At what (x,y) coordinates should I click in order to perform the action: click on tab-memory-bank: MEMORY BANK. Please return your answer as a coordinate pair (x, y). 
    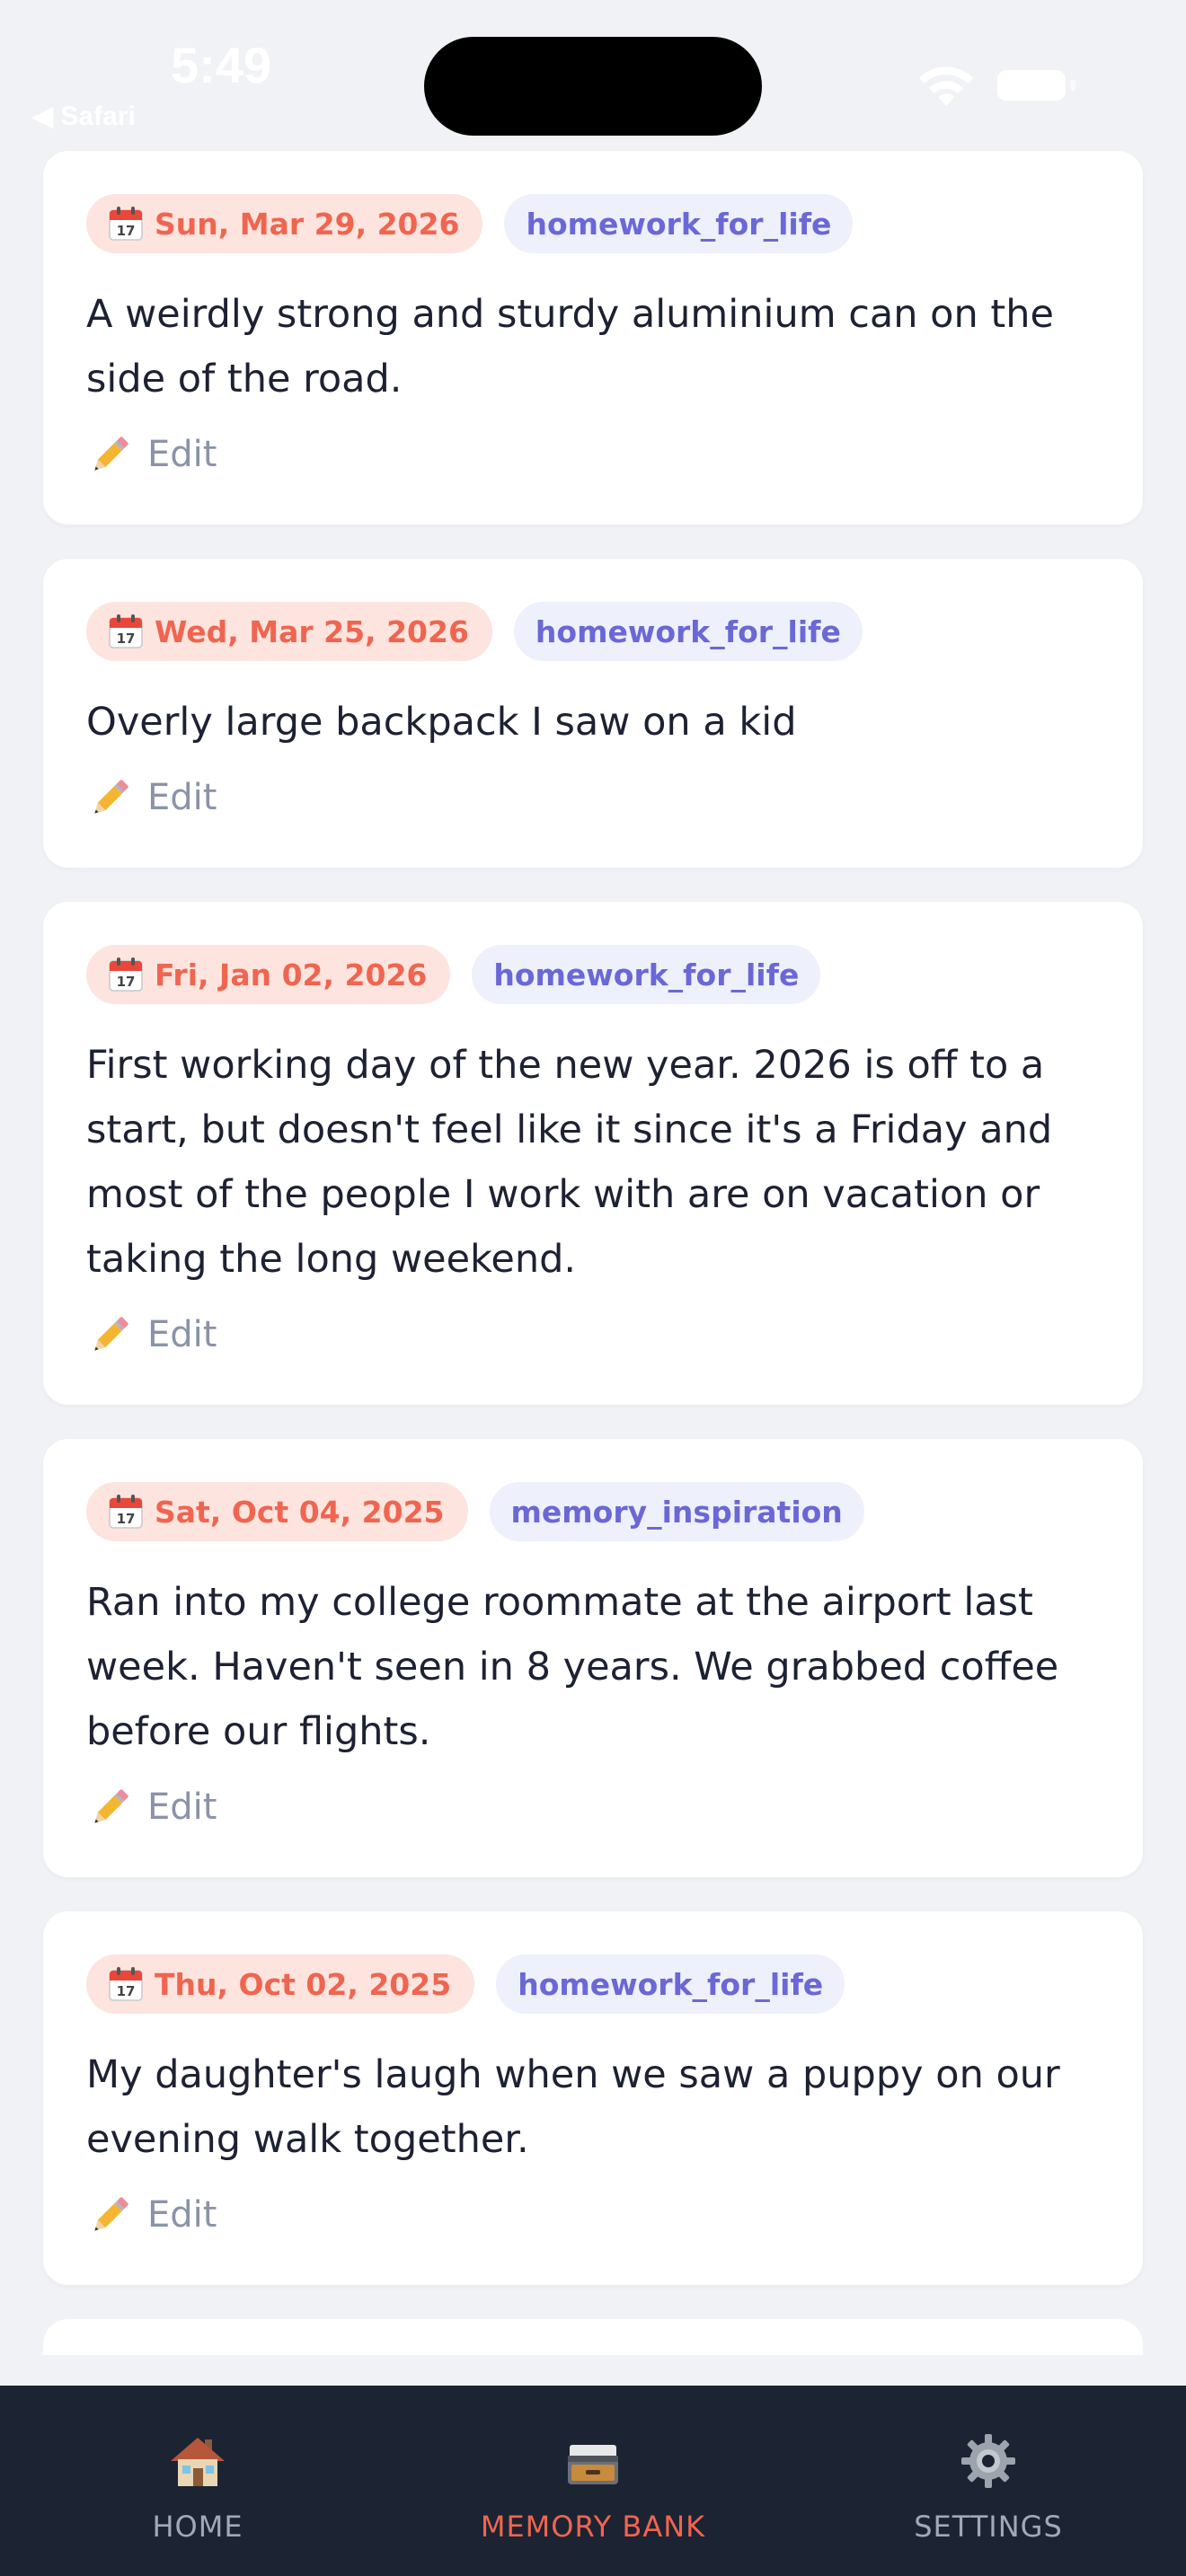
    Looking at the image, I should click on (593, 2481).